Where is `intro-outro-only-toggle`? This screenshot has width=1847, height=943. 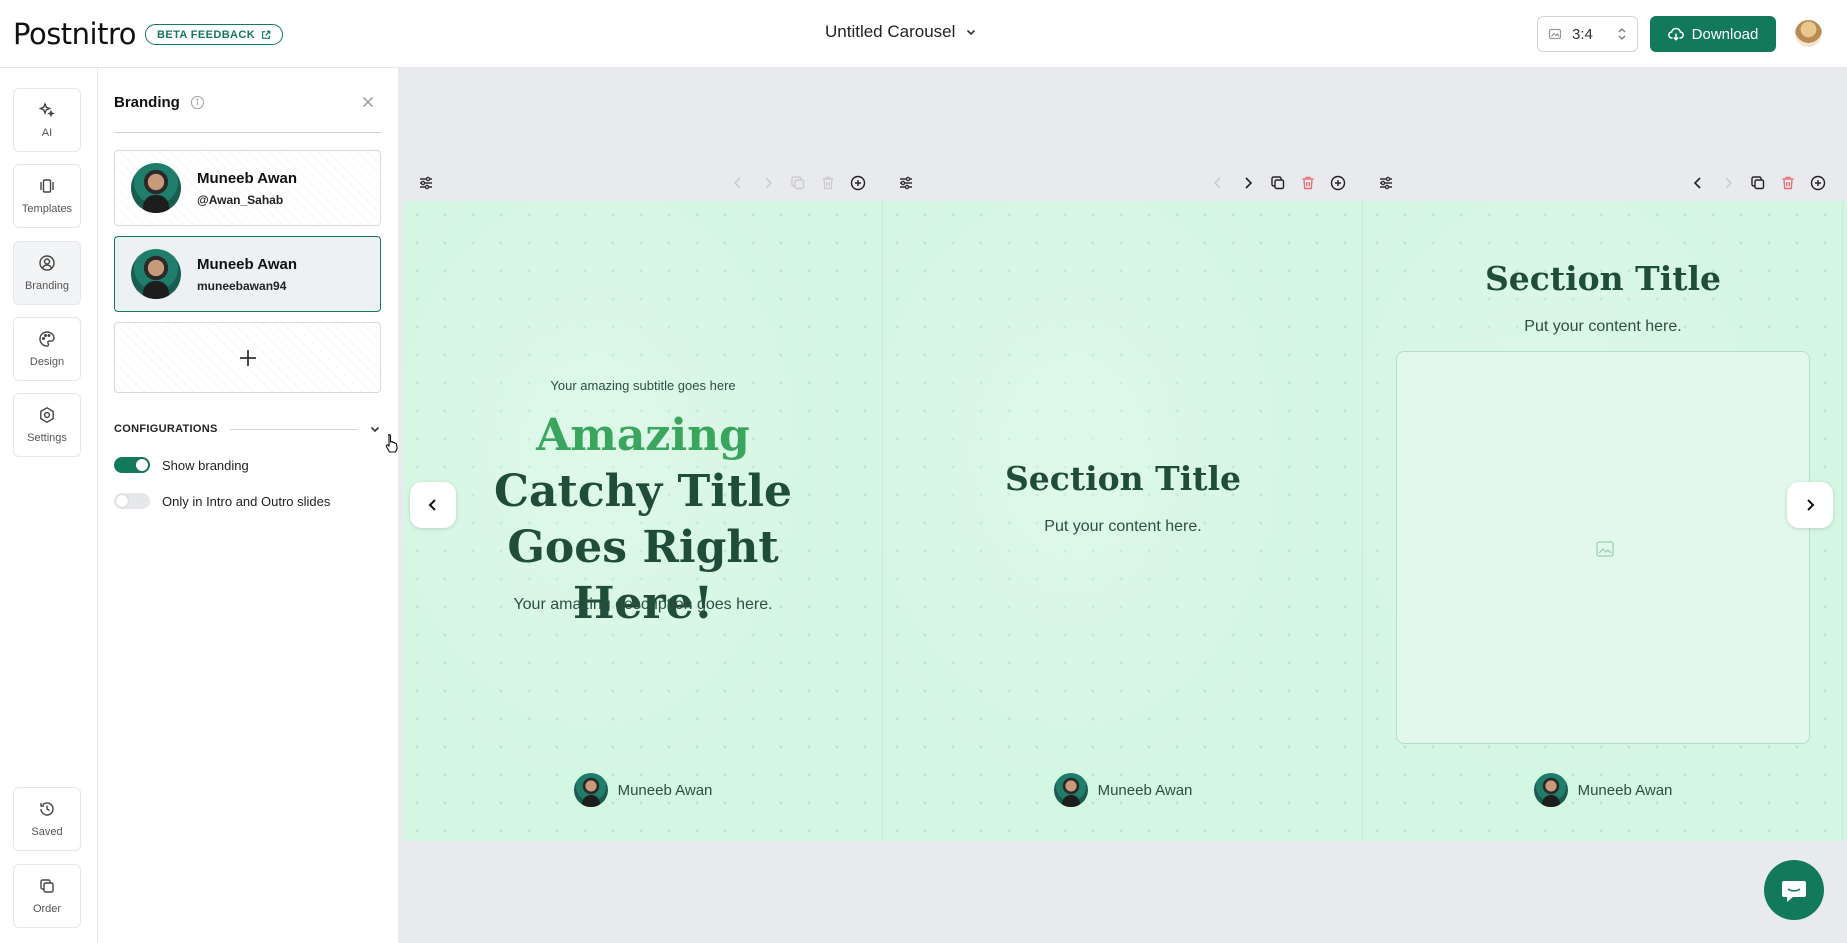
intro-outro-only-toggle is located at coordinates (132, 501).